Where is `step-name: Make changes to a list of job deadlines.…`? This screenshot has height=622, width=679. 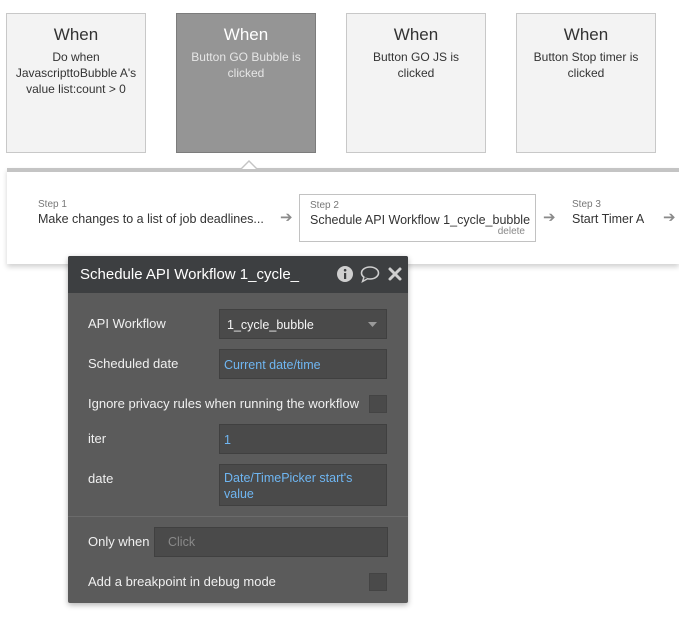 step-name: Make changes to a list of job deadlines.… is located at coordinates (151, 219).